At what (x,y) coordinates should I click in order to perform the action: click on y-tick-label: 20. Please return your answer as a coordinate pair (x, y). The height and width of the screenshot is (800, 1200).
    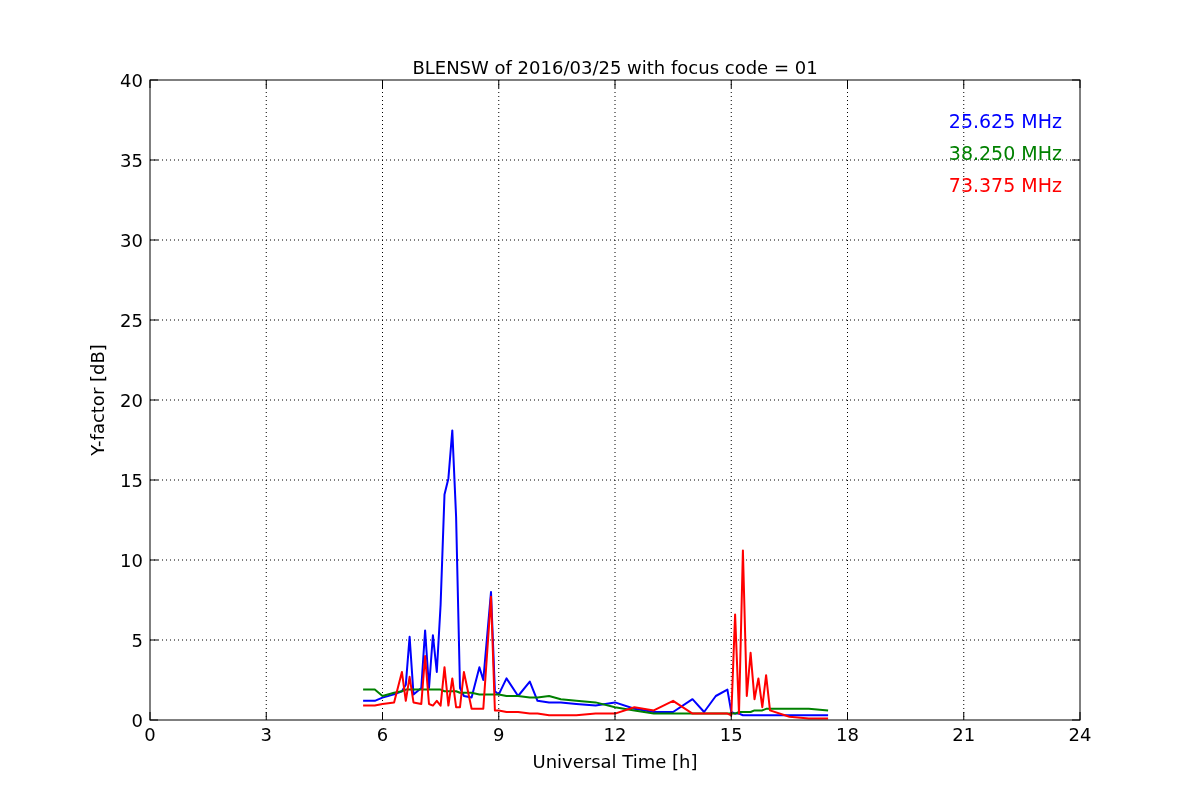
    Looking at the image, I should click on (131, 400).